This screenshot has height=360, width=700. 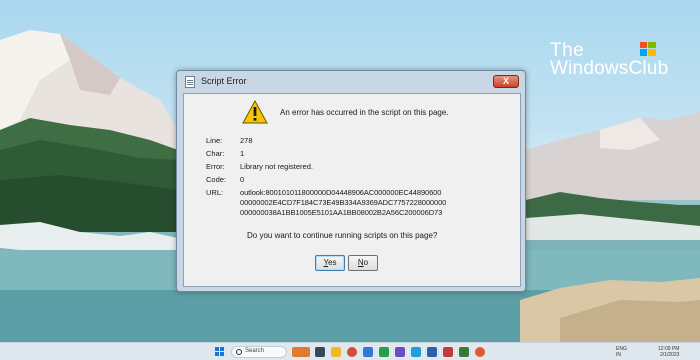 What do you see at coordinates (215, 192) in the screenshot?
I see `url-label: URL:` at bounding box center [215, 192].